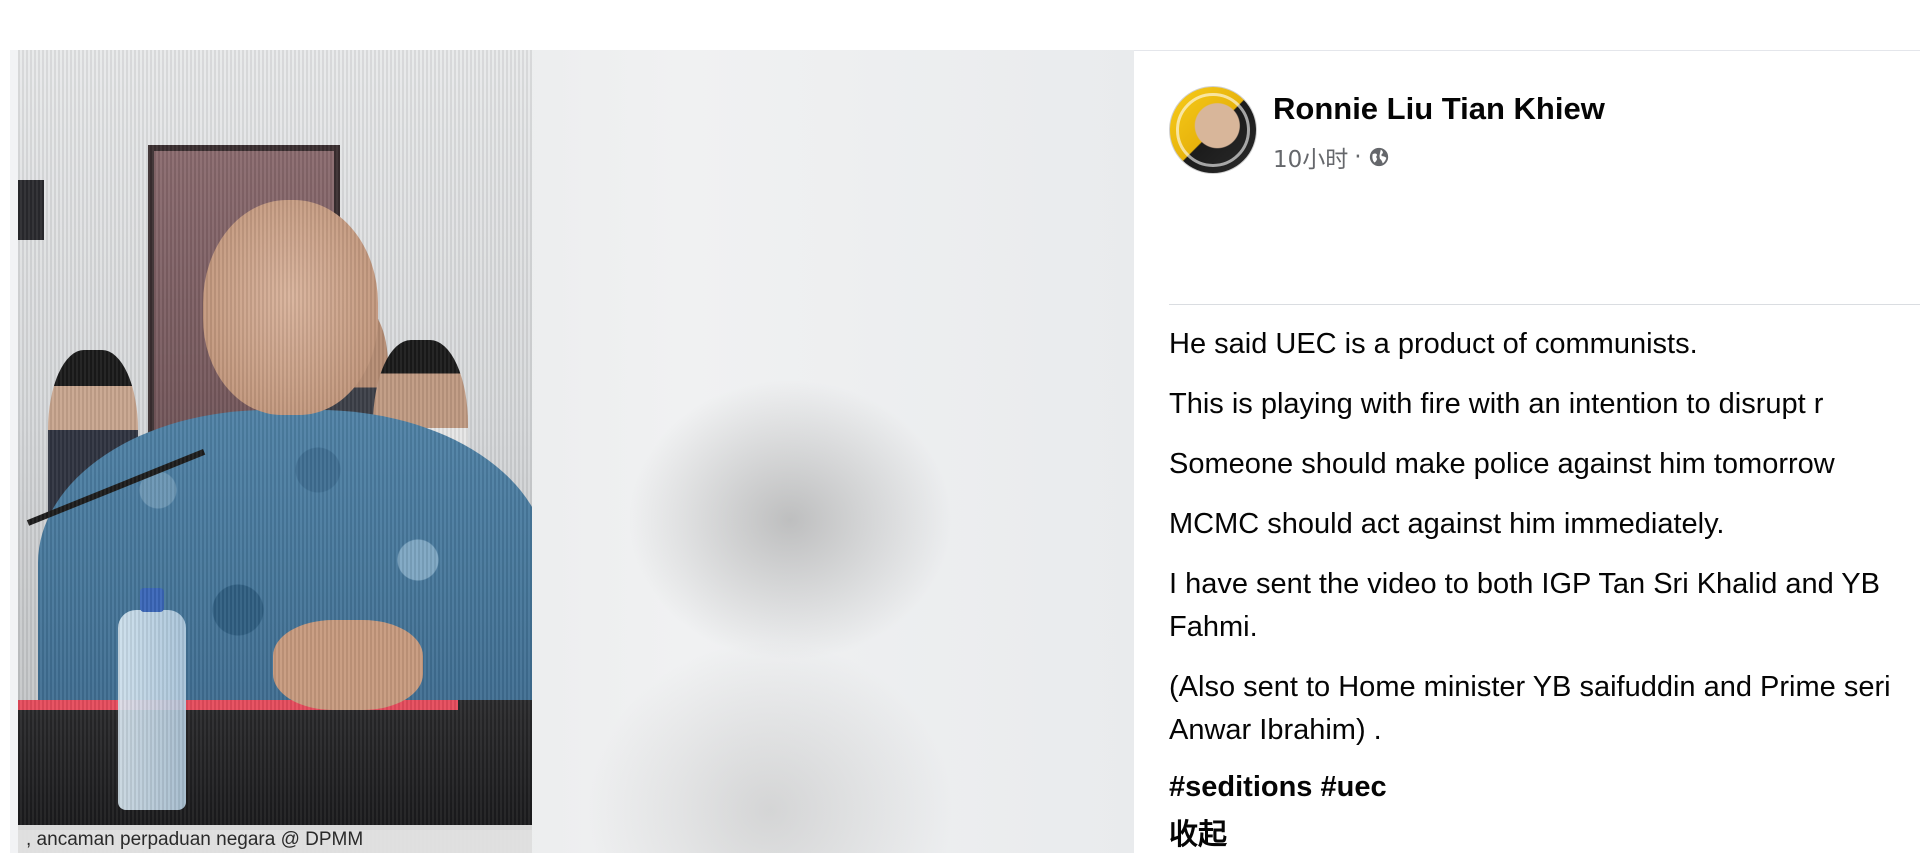  I want to click on photo-caption-strip: , ancaman perpaduan negara @ DPMM, so click(275, 839).